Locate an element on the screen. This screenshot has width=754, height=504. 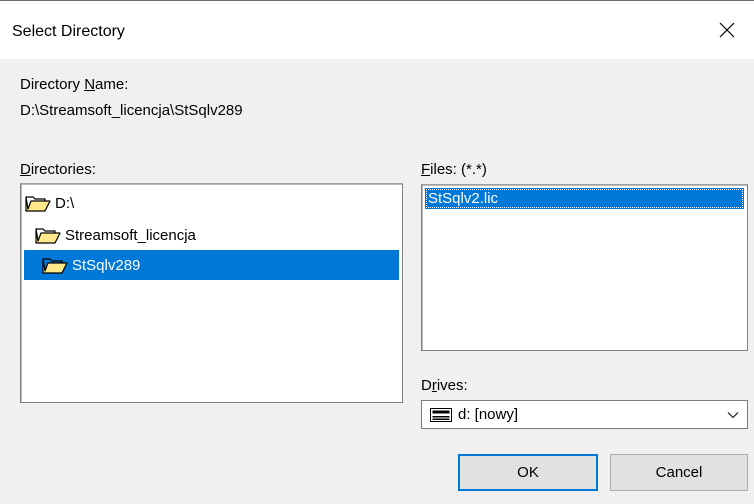
close-icon is located at coordinates (727, 30).